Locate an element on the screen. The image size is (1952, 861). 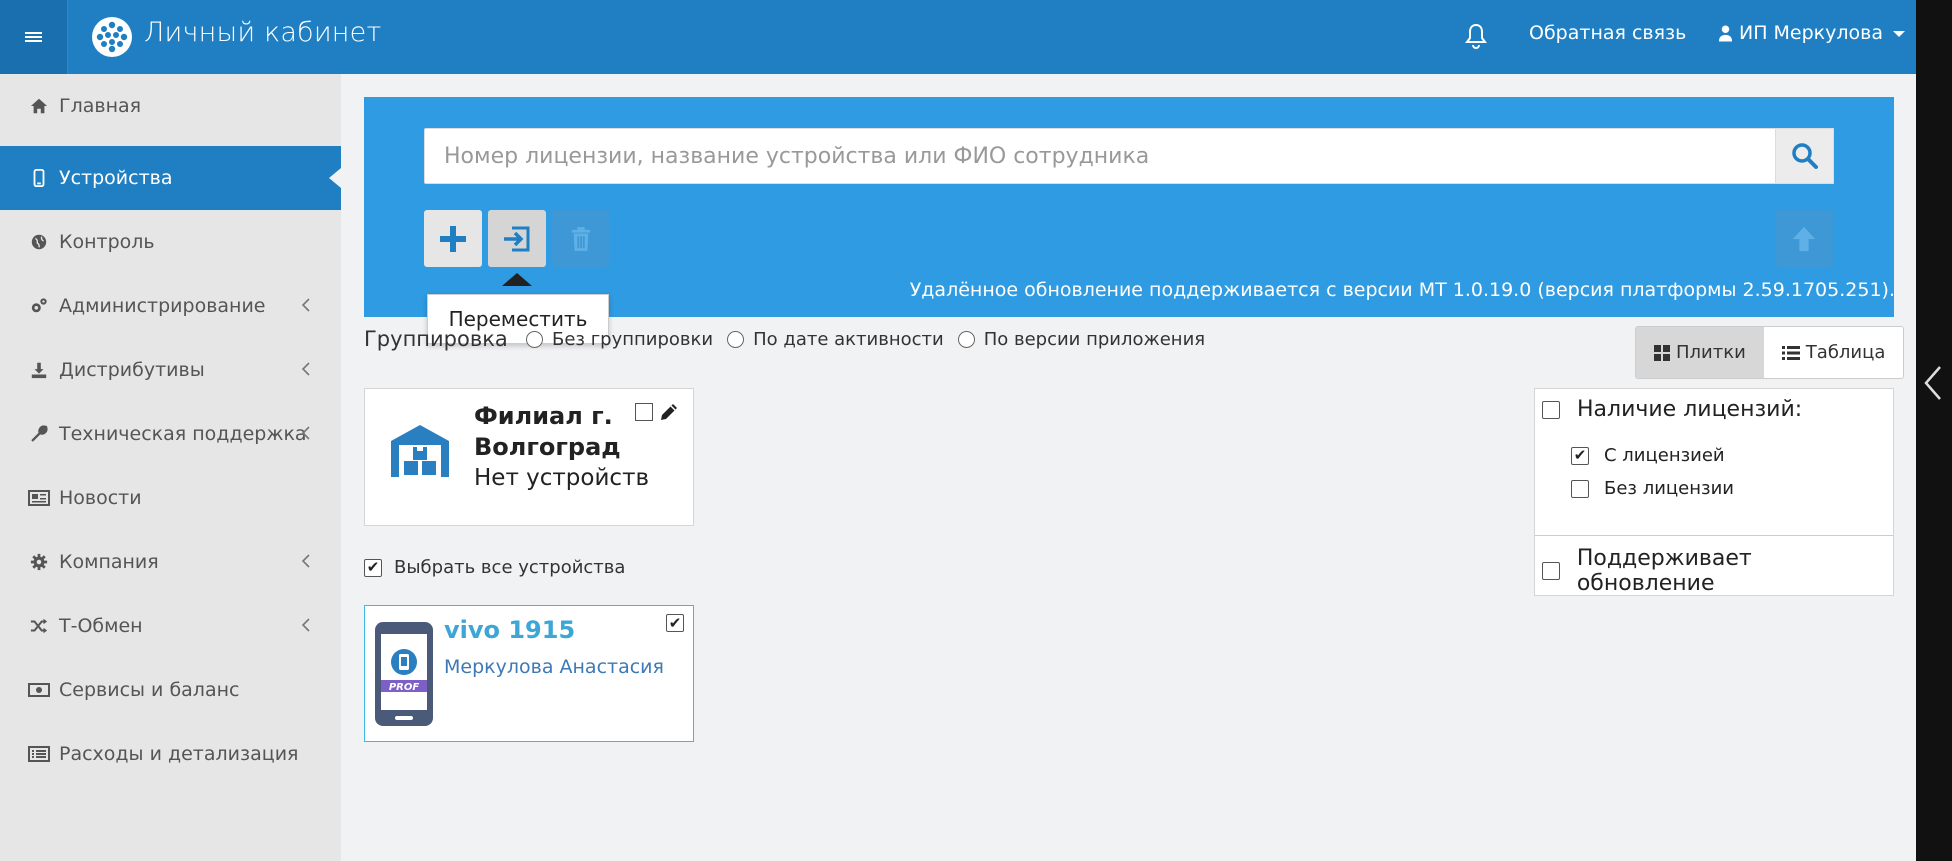
app-title: Личный кабинет is located at coordinates (263, 32).